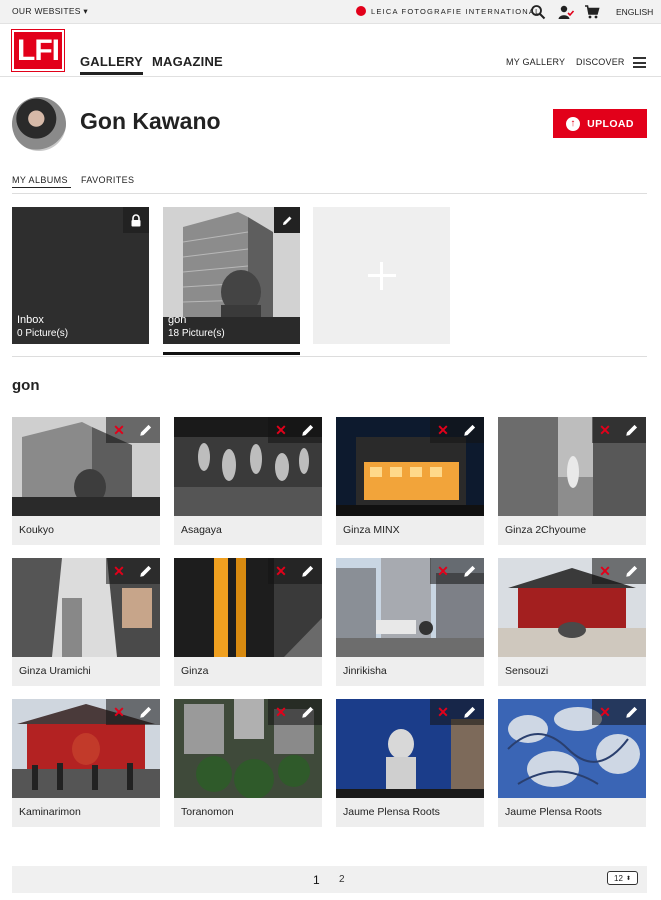 The width and height of the screenshot is (661, 900). What do you see at coordinates (628, 878) in the screenshot?
I see `updown-arrows-icon: ⬍` at bounding box center [628, 878].